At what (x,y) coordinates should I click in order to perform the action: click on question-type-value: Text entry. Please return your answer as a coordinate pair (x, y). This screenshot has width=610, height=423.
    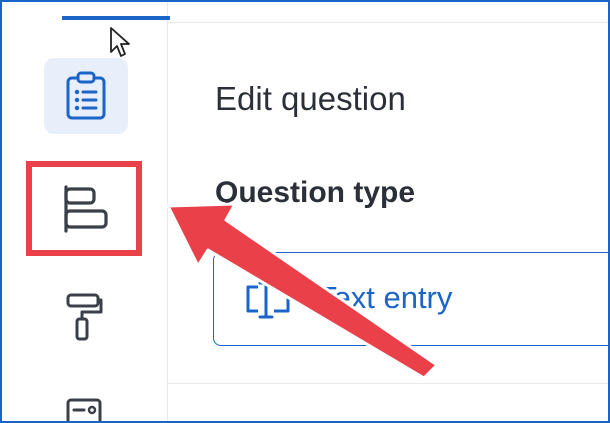
    Looking at the image, I should click on (385, 297).